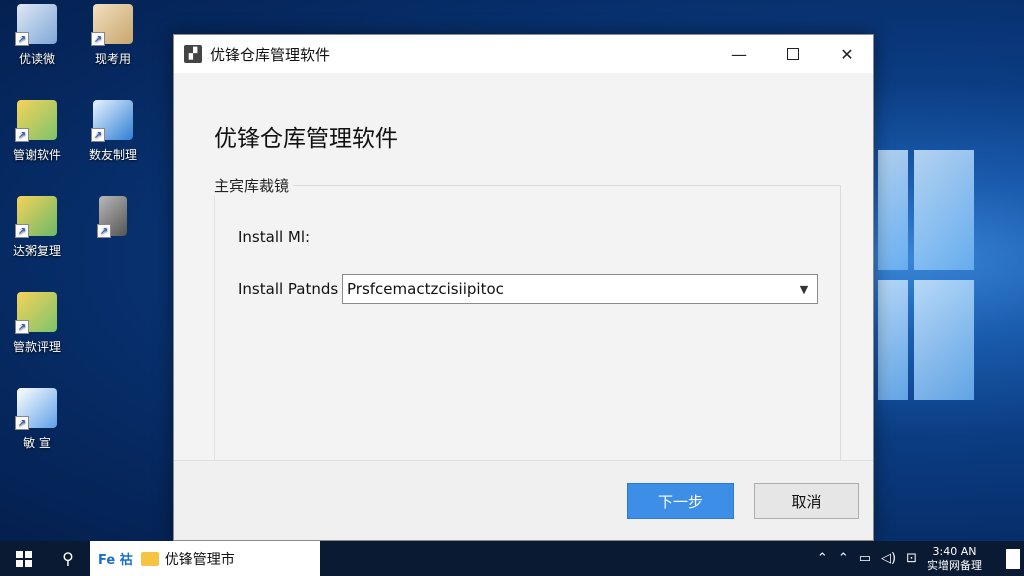  I want to click on windows-logo-wallpaper, so click(947, 290).